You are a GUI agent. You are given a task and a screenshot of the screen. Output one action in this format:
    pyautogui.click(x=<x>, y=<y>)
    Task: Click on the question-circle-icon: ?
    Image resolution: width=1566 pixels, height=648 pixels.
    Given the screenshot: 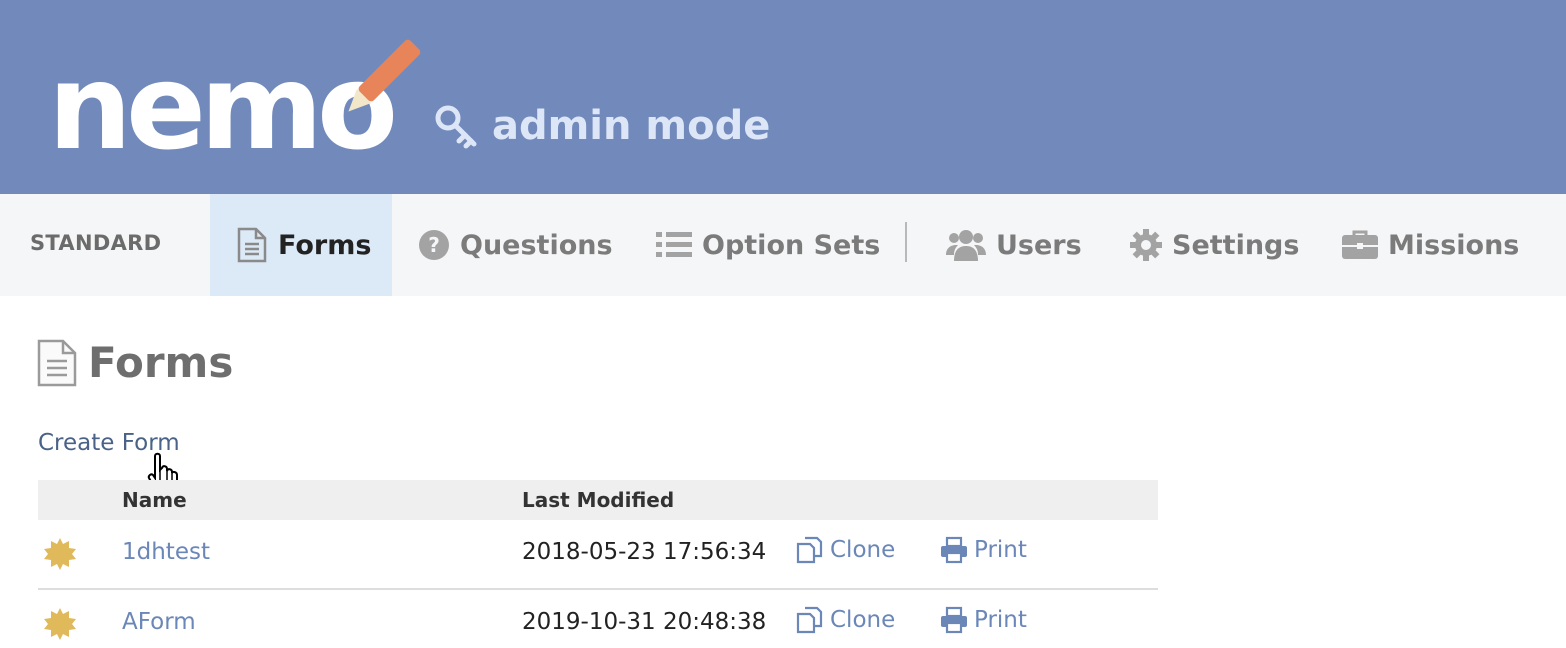 What is the action you would take?
    pyautogui.click(x=434, y=245)
    